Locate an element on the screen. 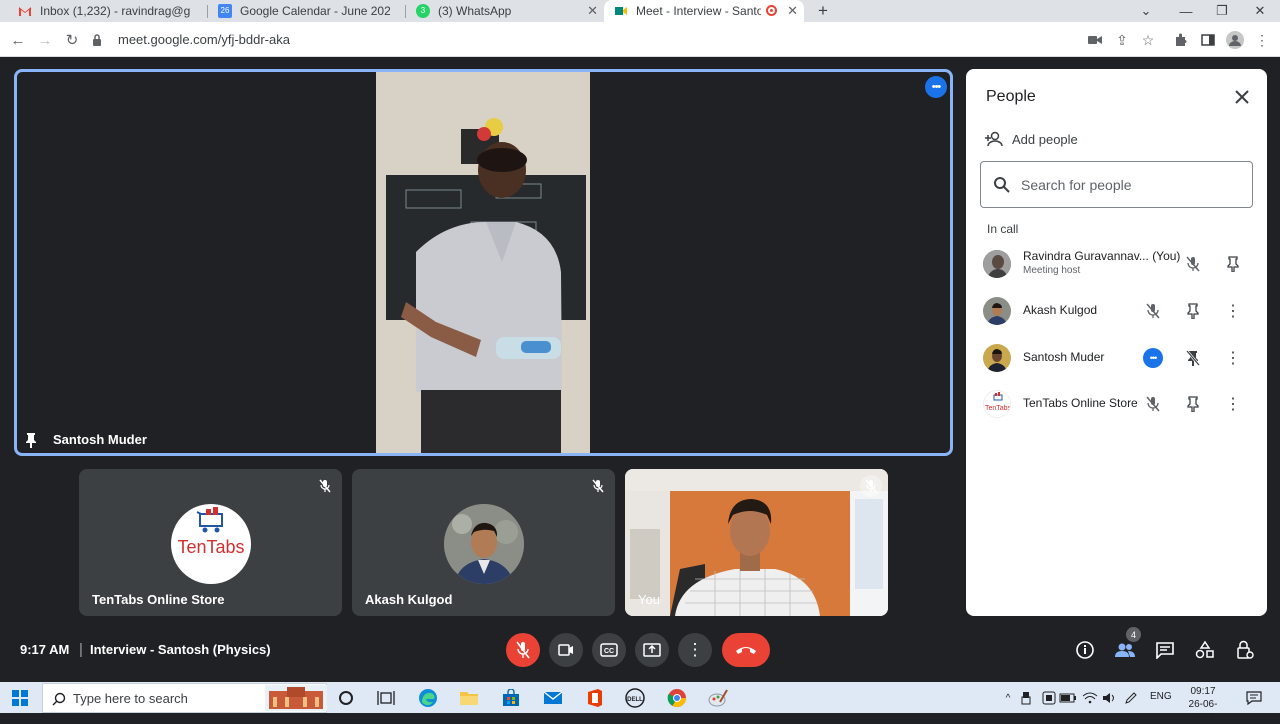 Image resolution: width=1280 pixels, height=724 pixels. windows-start-icon is located at coordinates (20, 698).